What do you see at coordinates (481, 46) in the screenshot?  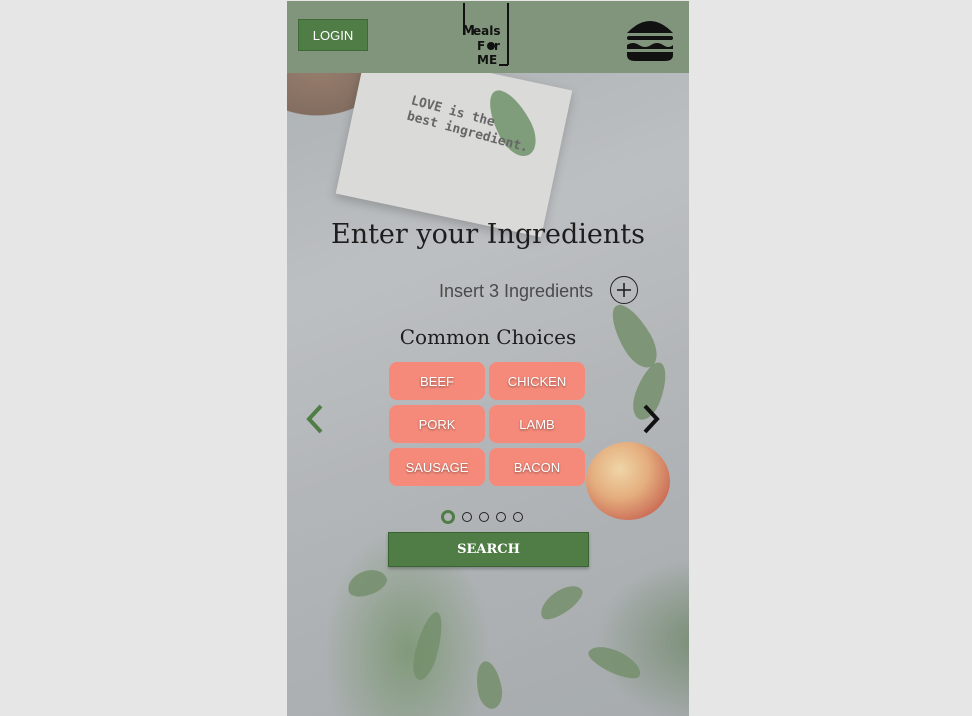 I see `svg-text: F` at bounding box center [481, 46].